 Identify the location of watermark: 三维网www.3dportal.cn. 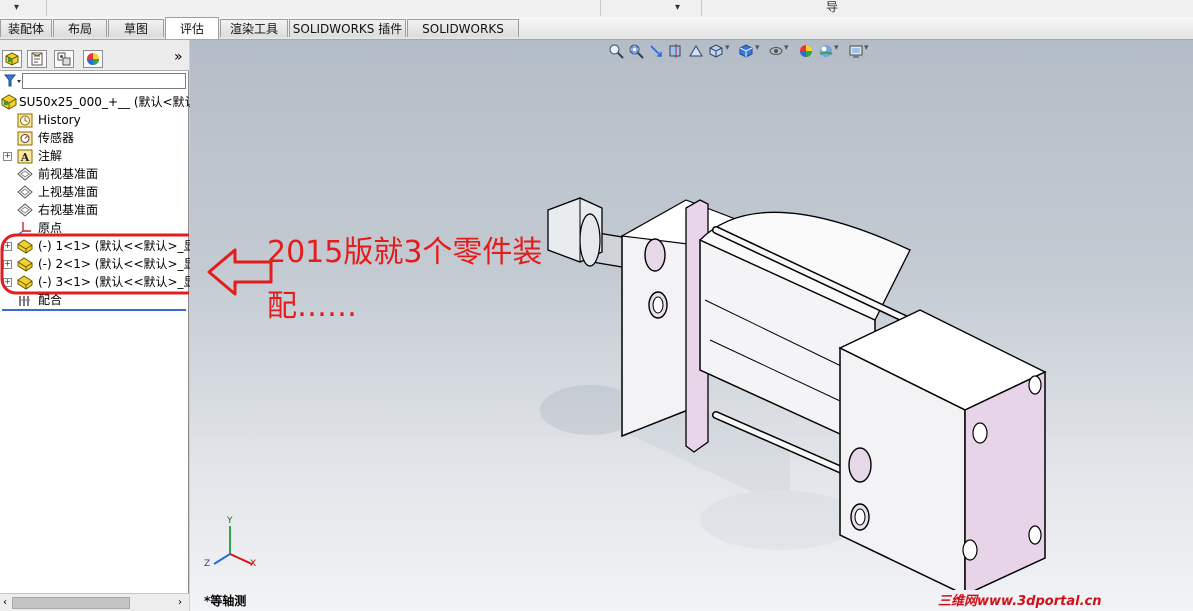
(1020, 601).